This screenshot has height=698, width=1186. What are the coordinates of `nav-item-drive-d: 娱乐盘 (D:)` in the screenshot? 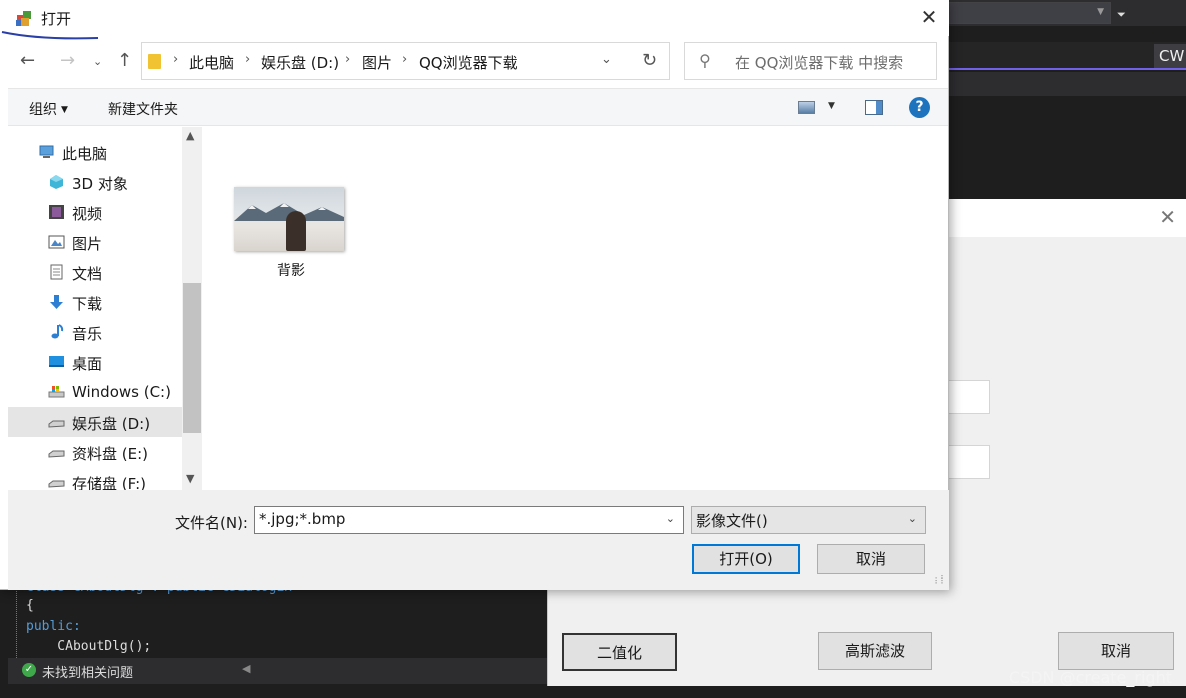 It's located at (95, 422).